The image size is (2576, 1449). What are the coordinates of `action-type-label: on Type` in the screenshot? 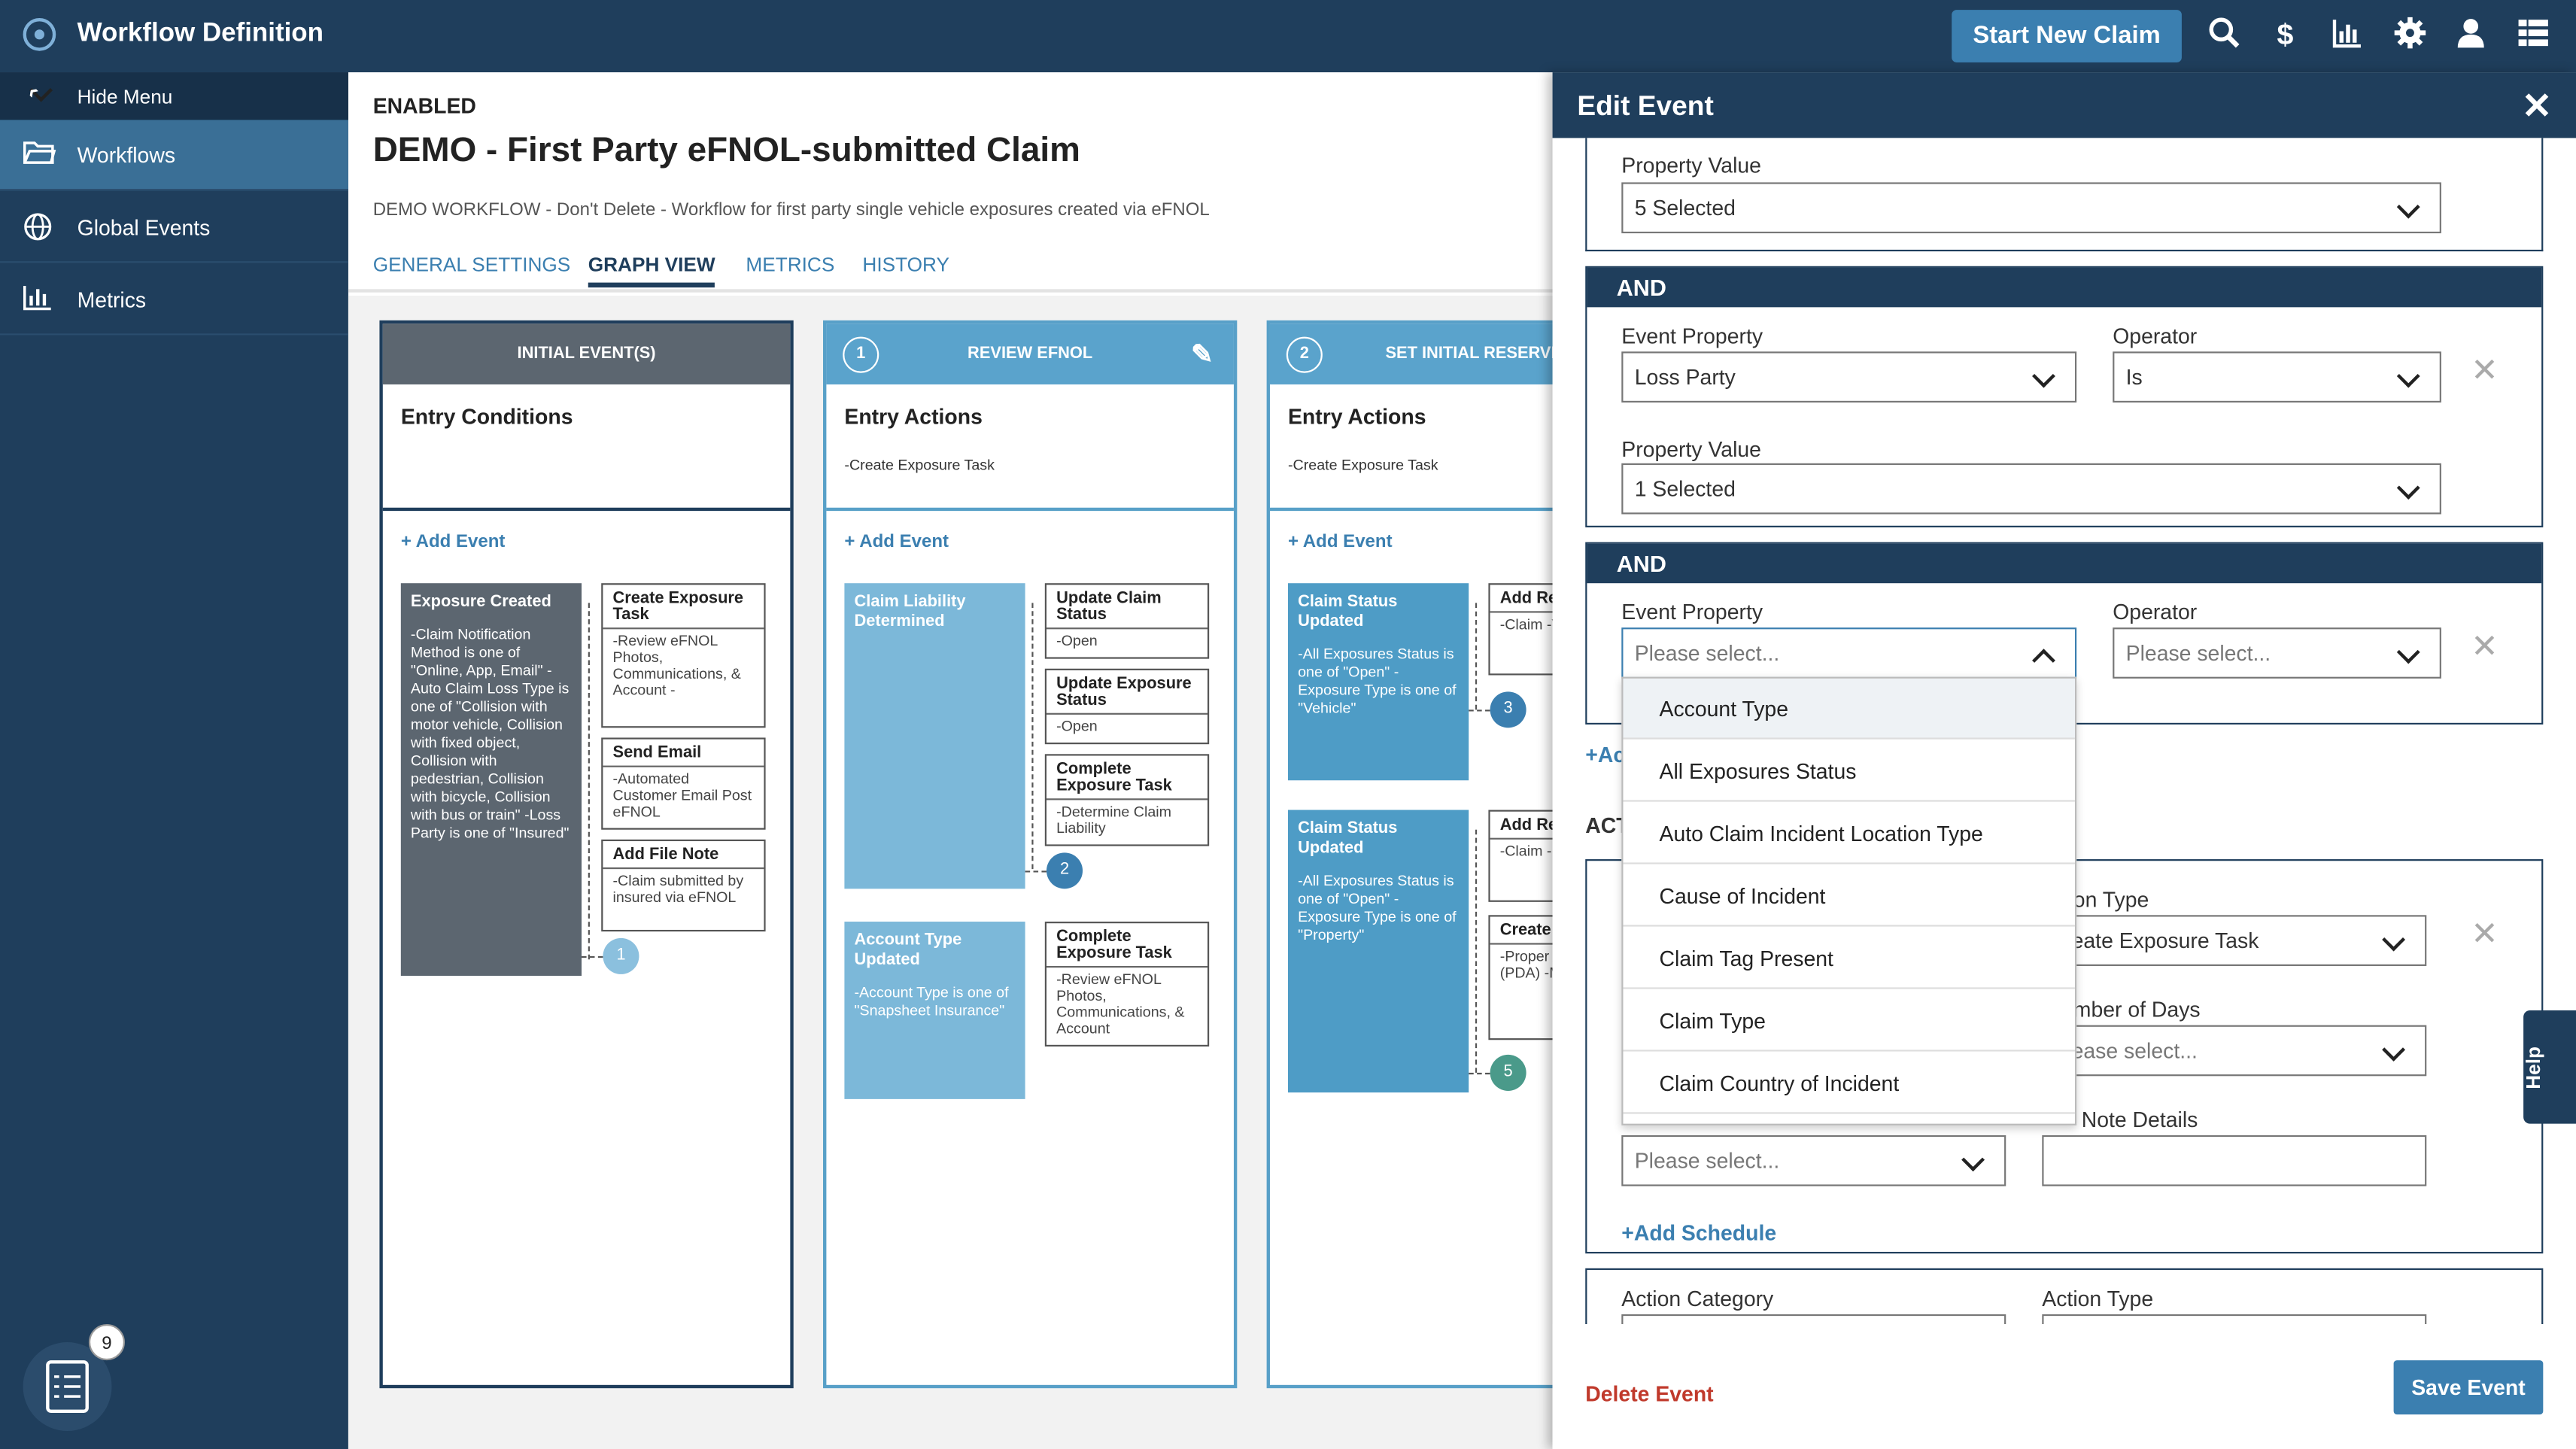 It's located at (2111, 900).